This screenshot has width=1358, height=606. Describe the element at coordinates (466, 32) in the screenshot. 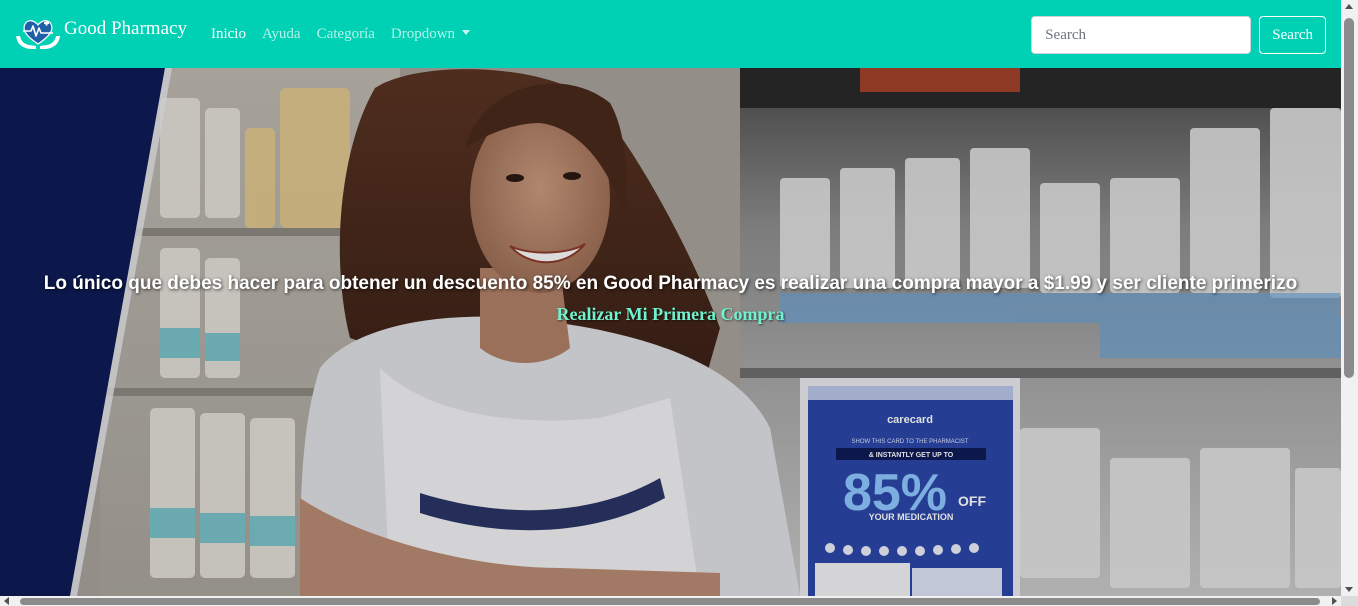

I see `caret-down-icon` at that location.